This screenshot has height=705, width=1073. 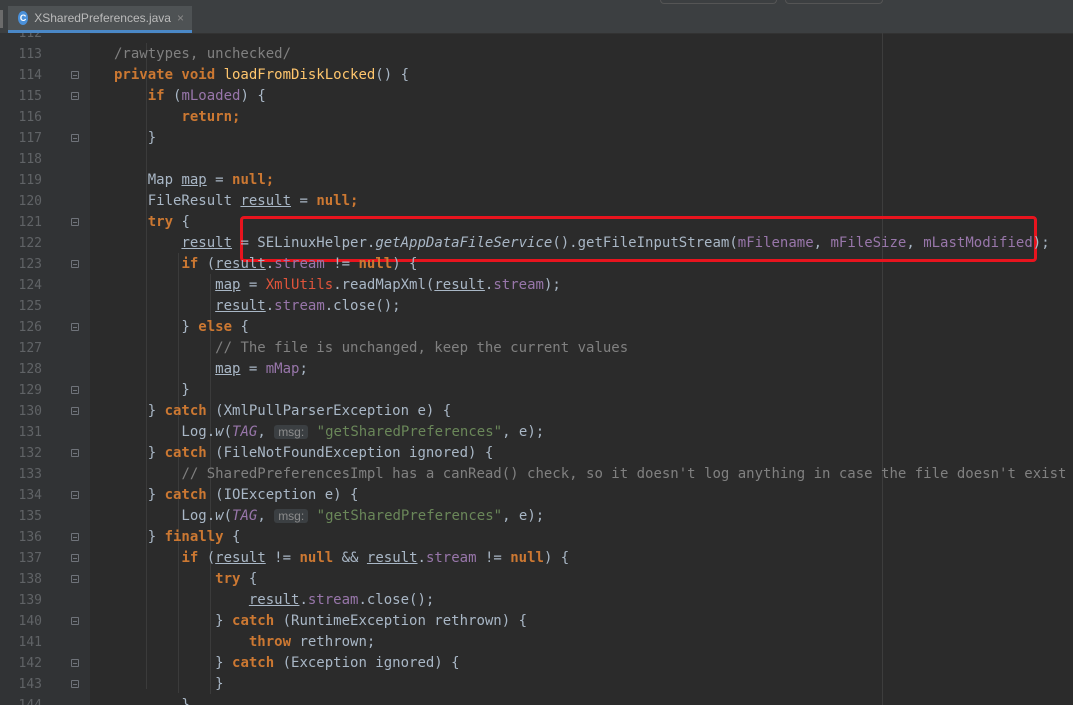 What do you see at coordinates (30, 600) in the screenshot?
I see `line-number: 139` at bounding box center [30, 600].